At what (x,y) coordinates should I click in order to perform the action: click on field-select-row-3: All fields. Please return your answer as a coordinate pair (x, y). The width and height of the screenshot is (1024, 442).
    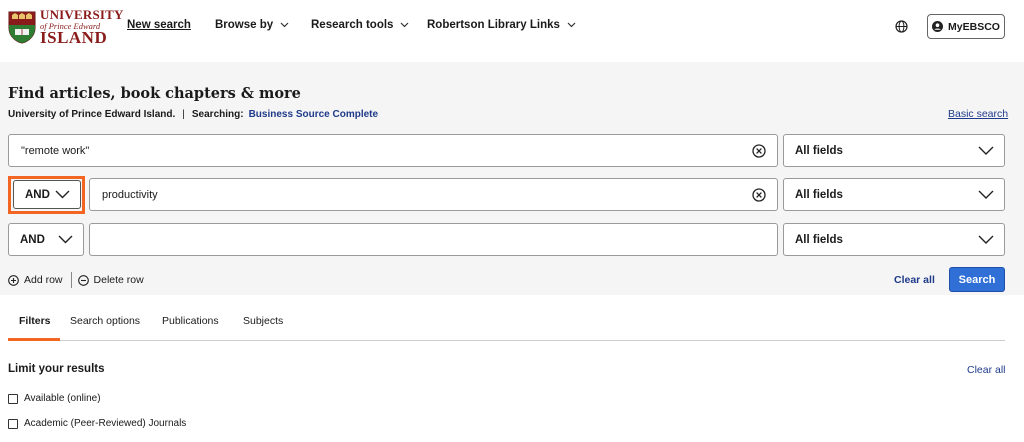
    Looking at the image, I should click on (894, 239).